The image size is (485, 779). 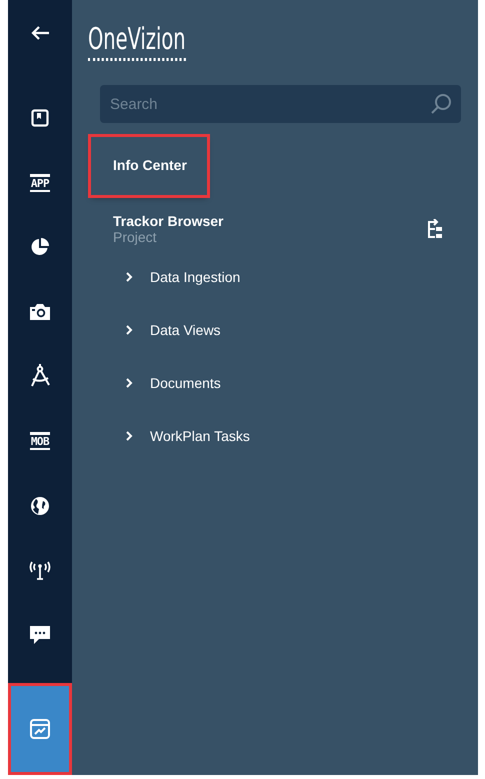 What do you see at coordinates (441, 104) in the screenshot?
I see `search-icon` at bounding box center [441, 104].